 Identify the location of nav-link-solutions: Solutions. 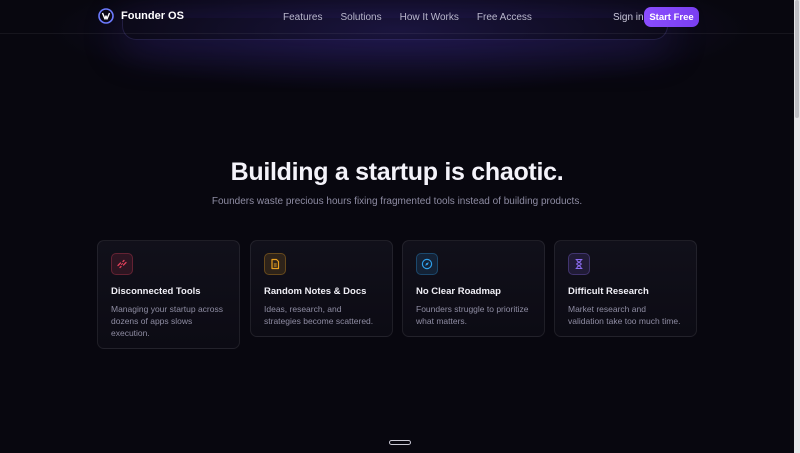
(360, 17).